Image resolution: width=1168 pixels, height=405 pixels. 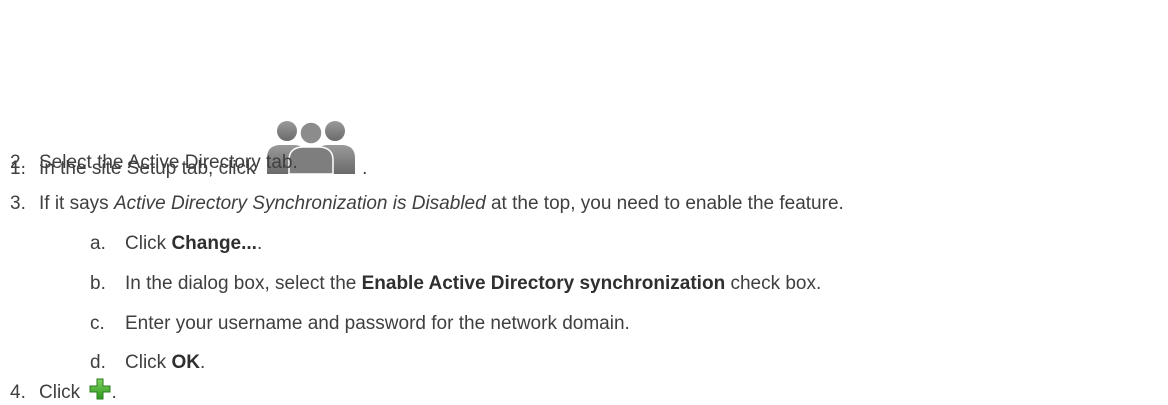 I want to click on substep-letter: a., so click(x=98, y=243).